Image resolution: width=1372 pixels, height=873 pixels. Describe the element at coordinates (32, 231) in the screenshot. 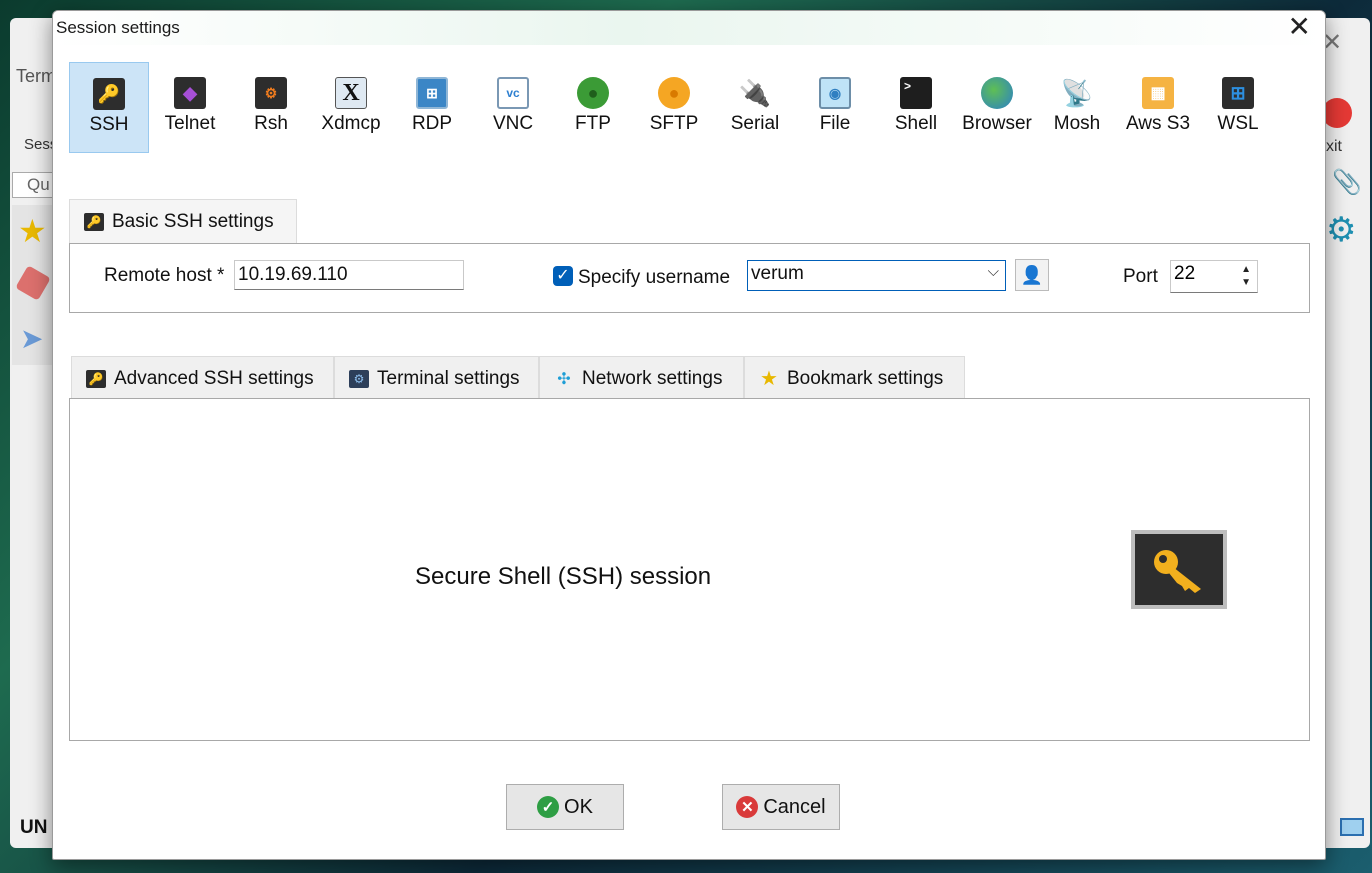

I see `background-star-icon: ★` at that location.